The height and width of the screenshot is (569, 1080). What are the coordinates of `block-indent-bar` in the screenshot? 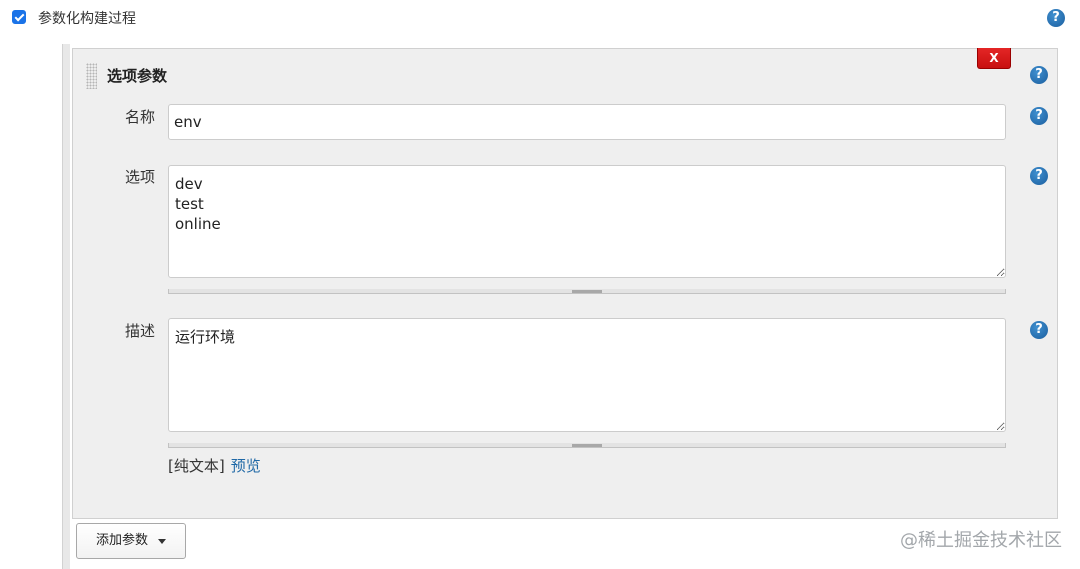 It's located at (66, 306).